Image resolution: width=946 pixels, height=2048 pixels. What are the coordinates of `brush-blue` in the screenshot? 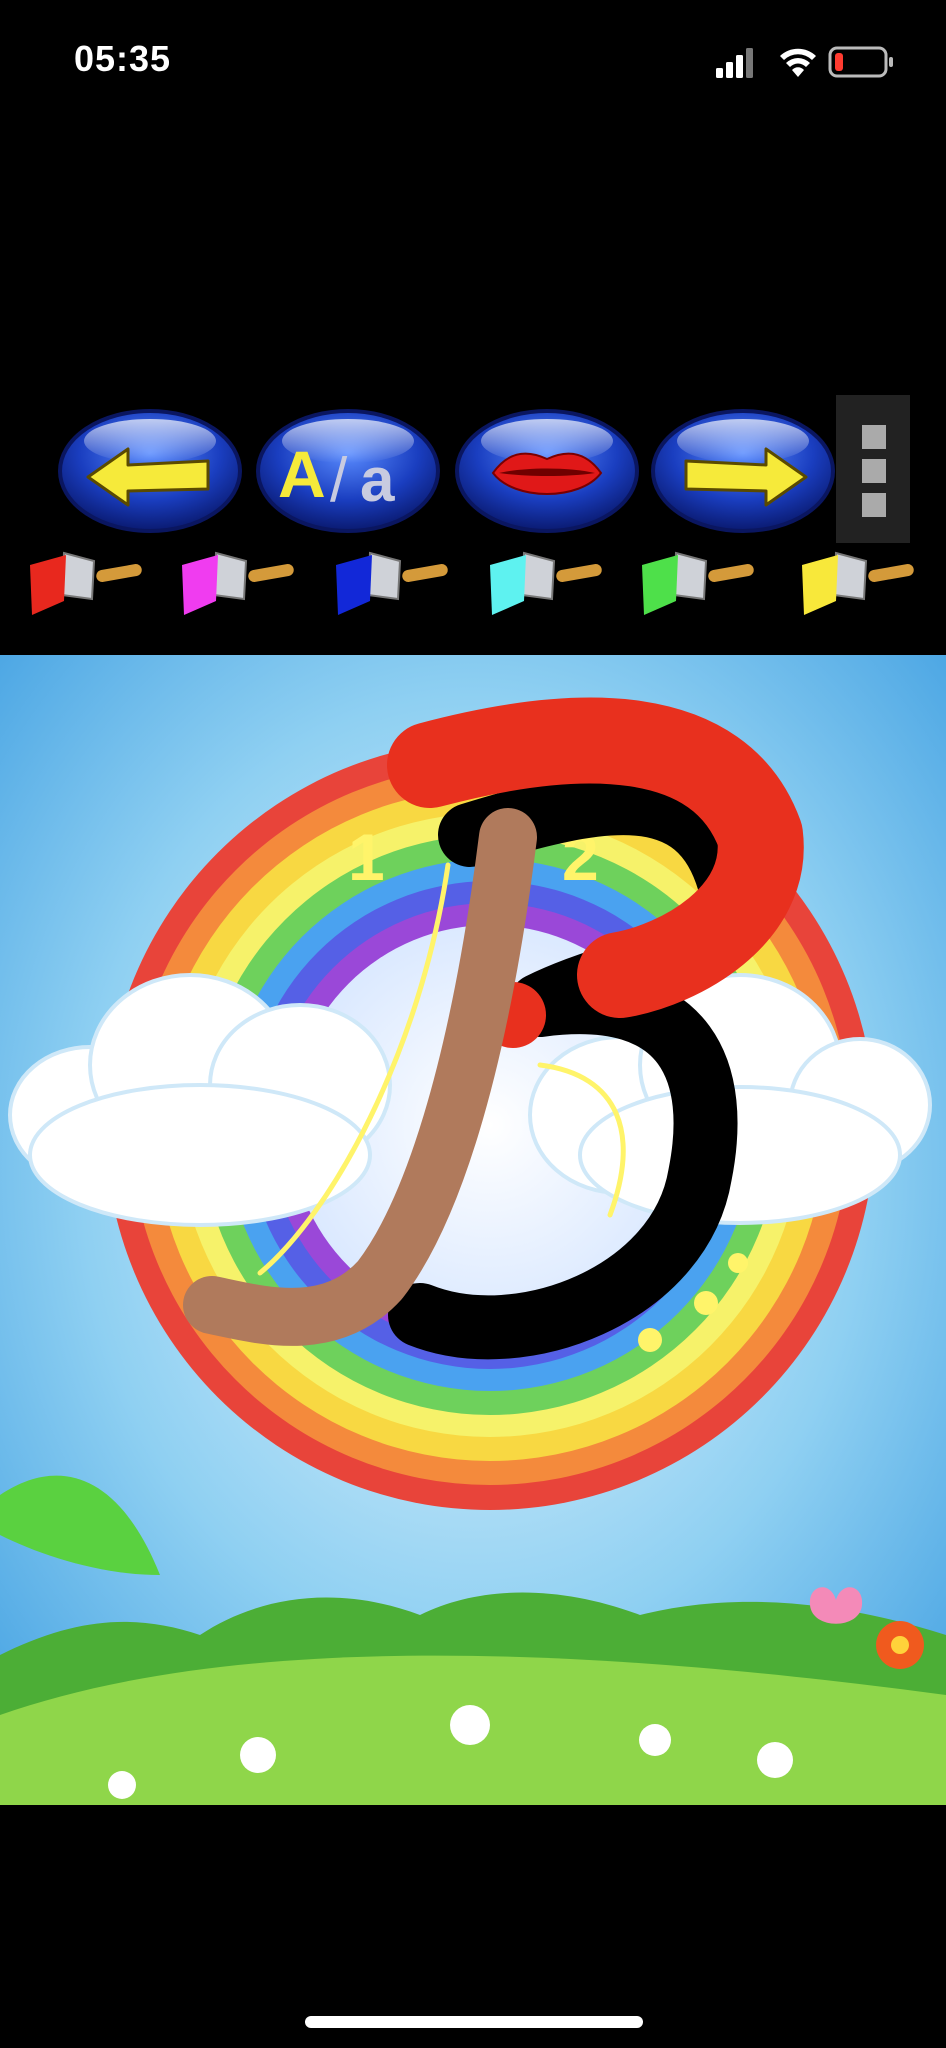 It's located at (390, 587).